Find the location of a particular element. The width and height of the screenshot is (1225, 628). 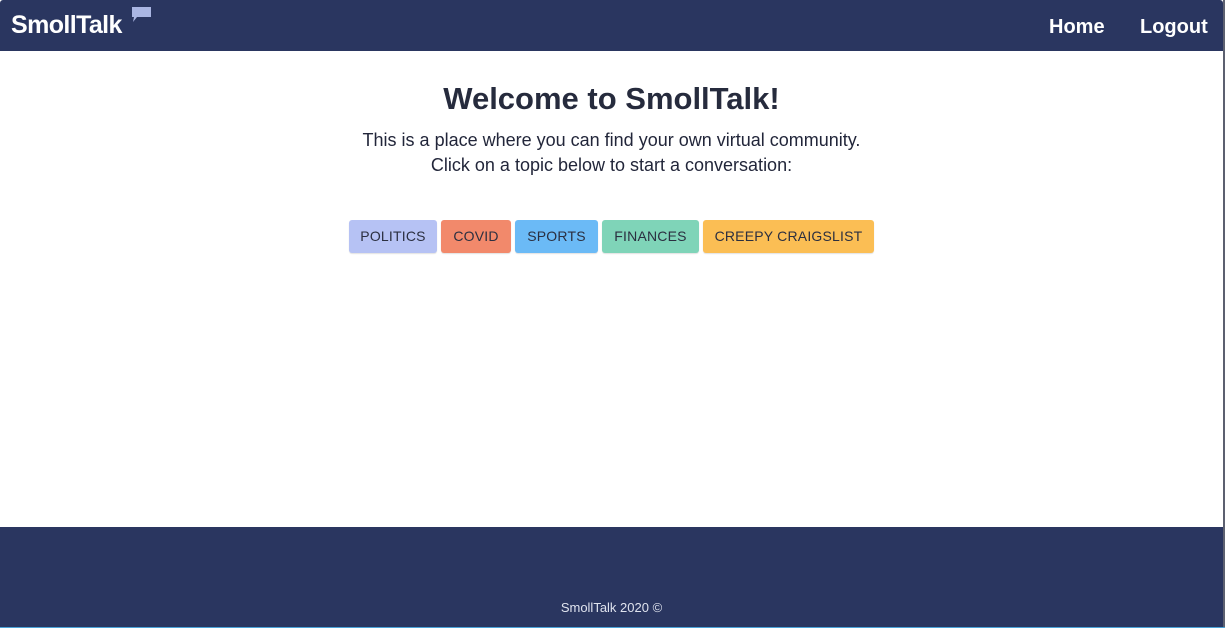

nav-logout-link: Logout is located at coordinates (1174, 27).